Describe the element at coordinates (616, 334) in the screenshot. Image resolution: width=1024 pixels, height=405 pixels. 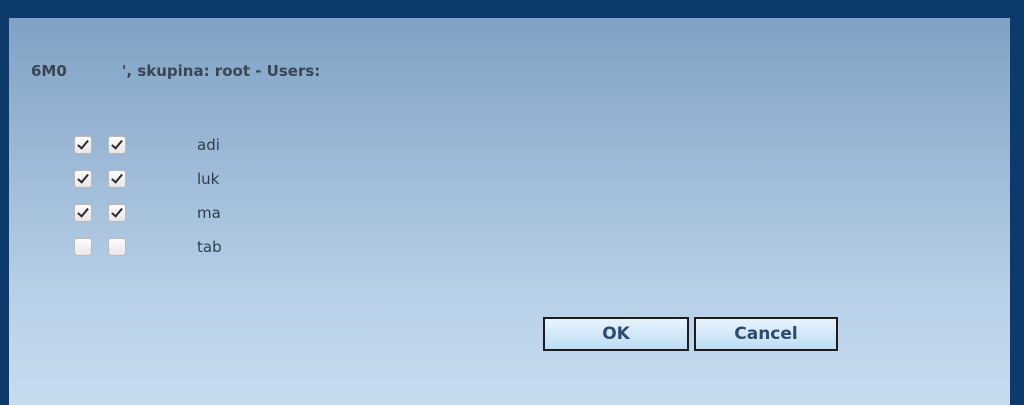
I see `ok-button: OK` at that location.